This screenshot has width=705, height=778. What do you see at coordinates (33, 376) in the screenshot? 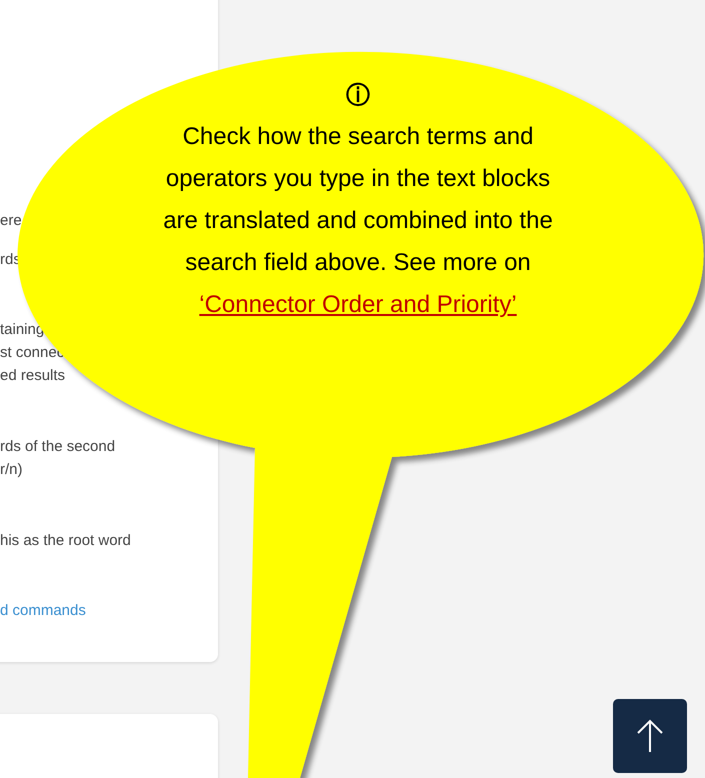
I see `help-text: ed results` at bounding box center [33, 376].